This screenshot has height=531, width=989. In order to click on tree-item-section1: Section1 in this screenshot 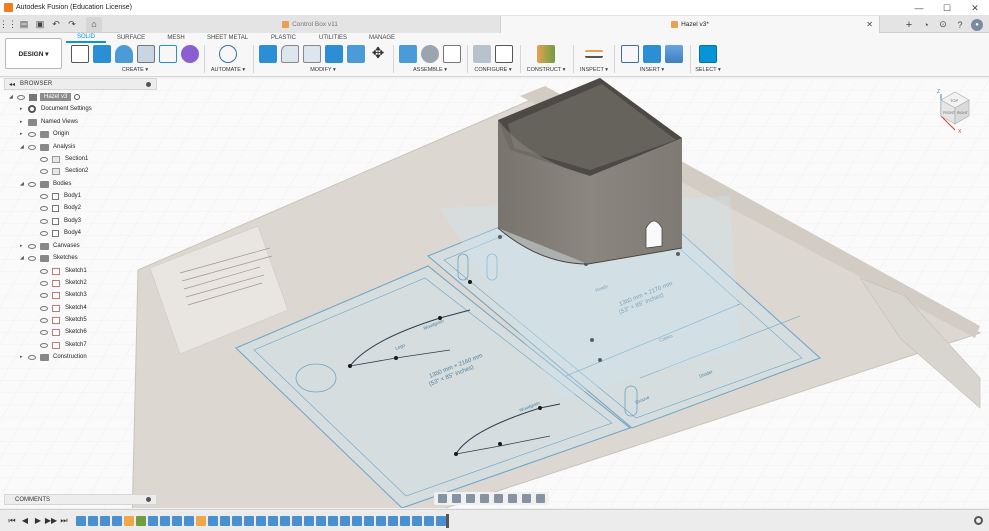, I will do `click(64, 159)`.